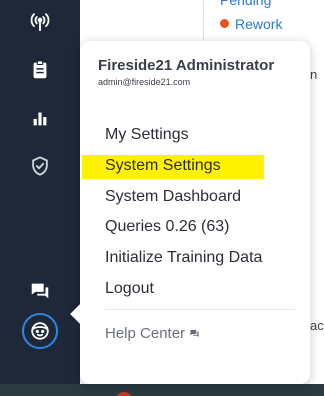  I want to click on help-center-link: Help Center, so click(152, 333).